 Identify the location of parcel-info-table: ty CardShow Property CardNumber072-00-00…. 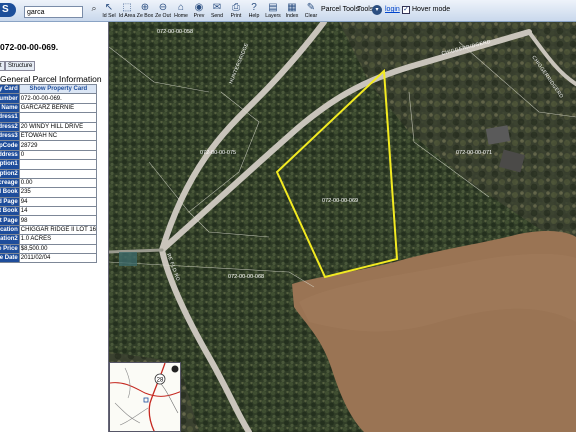
(49, 173).